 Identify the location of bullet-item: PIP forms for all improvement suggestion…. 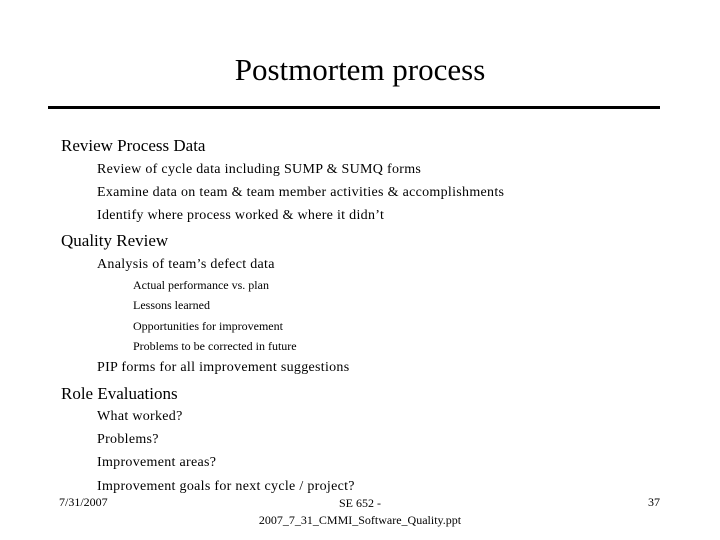
(223, 367).